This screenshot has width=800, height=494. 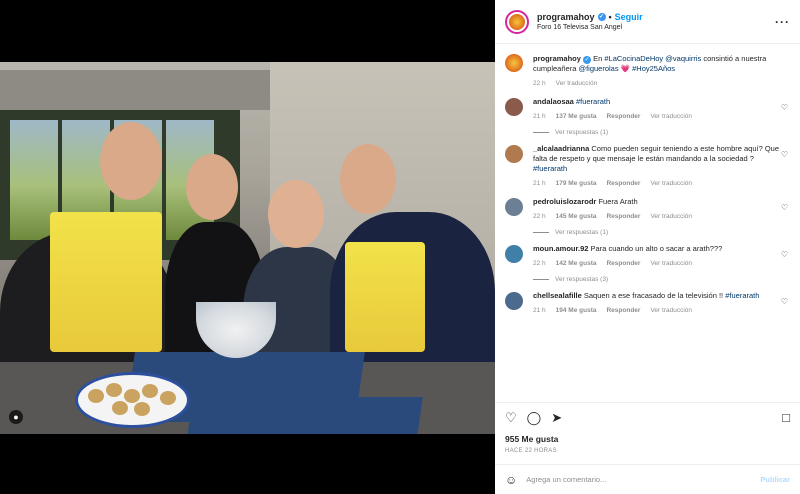 I want to click on caption-username: programahoy, so click(x=557, y=58).